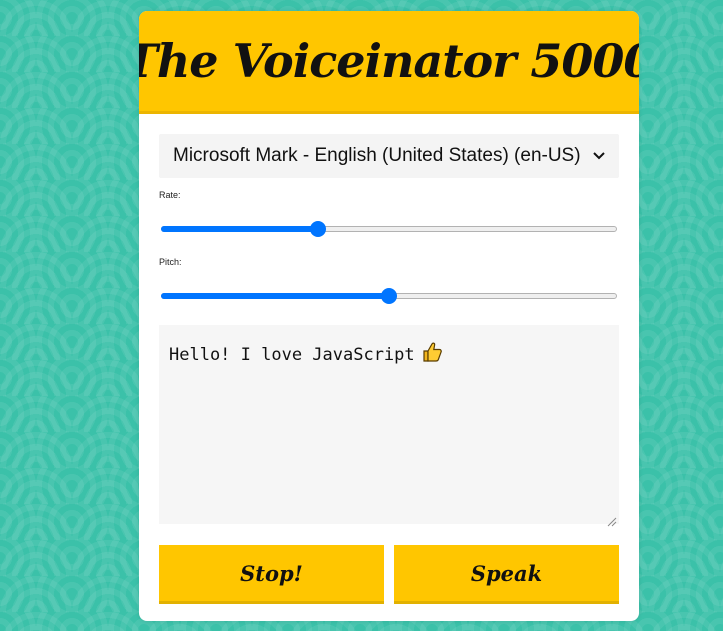 The image size is (723, 631). What do you see at coordinates (594, 156) in the screenshot?
I see `chevron-down-icon` at bounding box center [594, 156].